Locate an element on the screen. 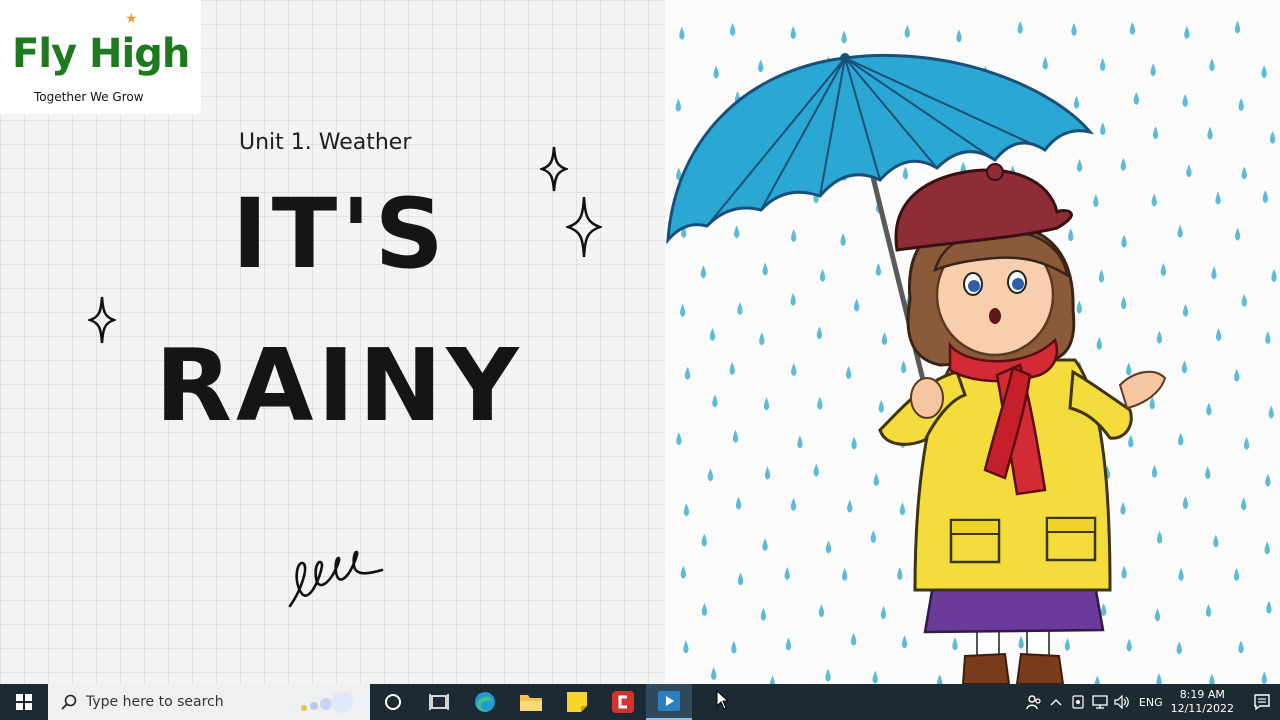 The height and width of the screenshot is (720, 1280). media-player-button is located at coordinates (669, 702).